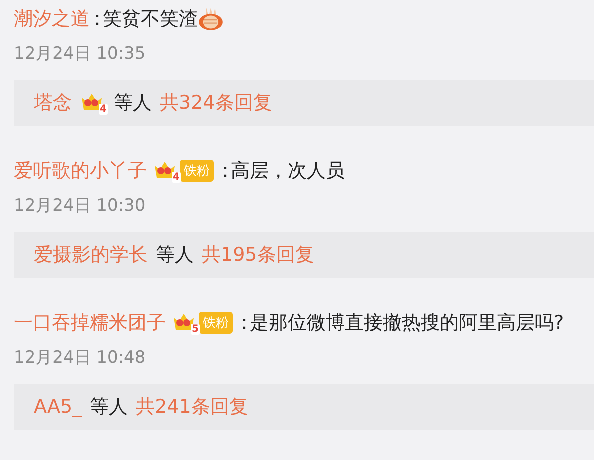 The width and height of the screenshot is (594, 460). I want to click on replier-name: 塔念, so click(53, 103).